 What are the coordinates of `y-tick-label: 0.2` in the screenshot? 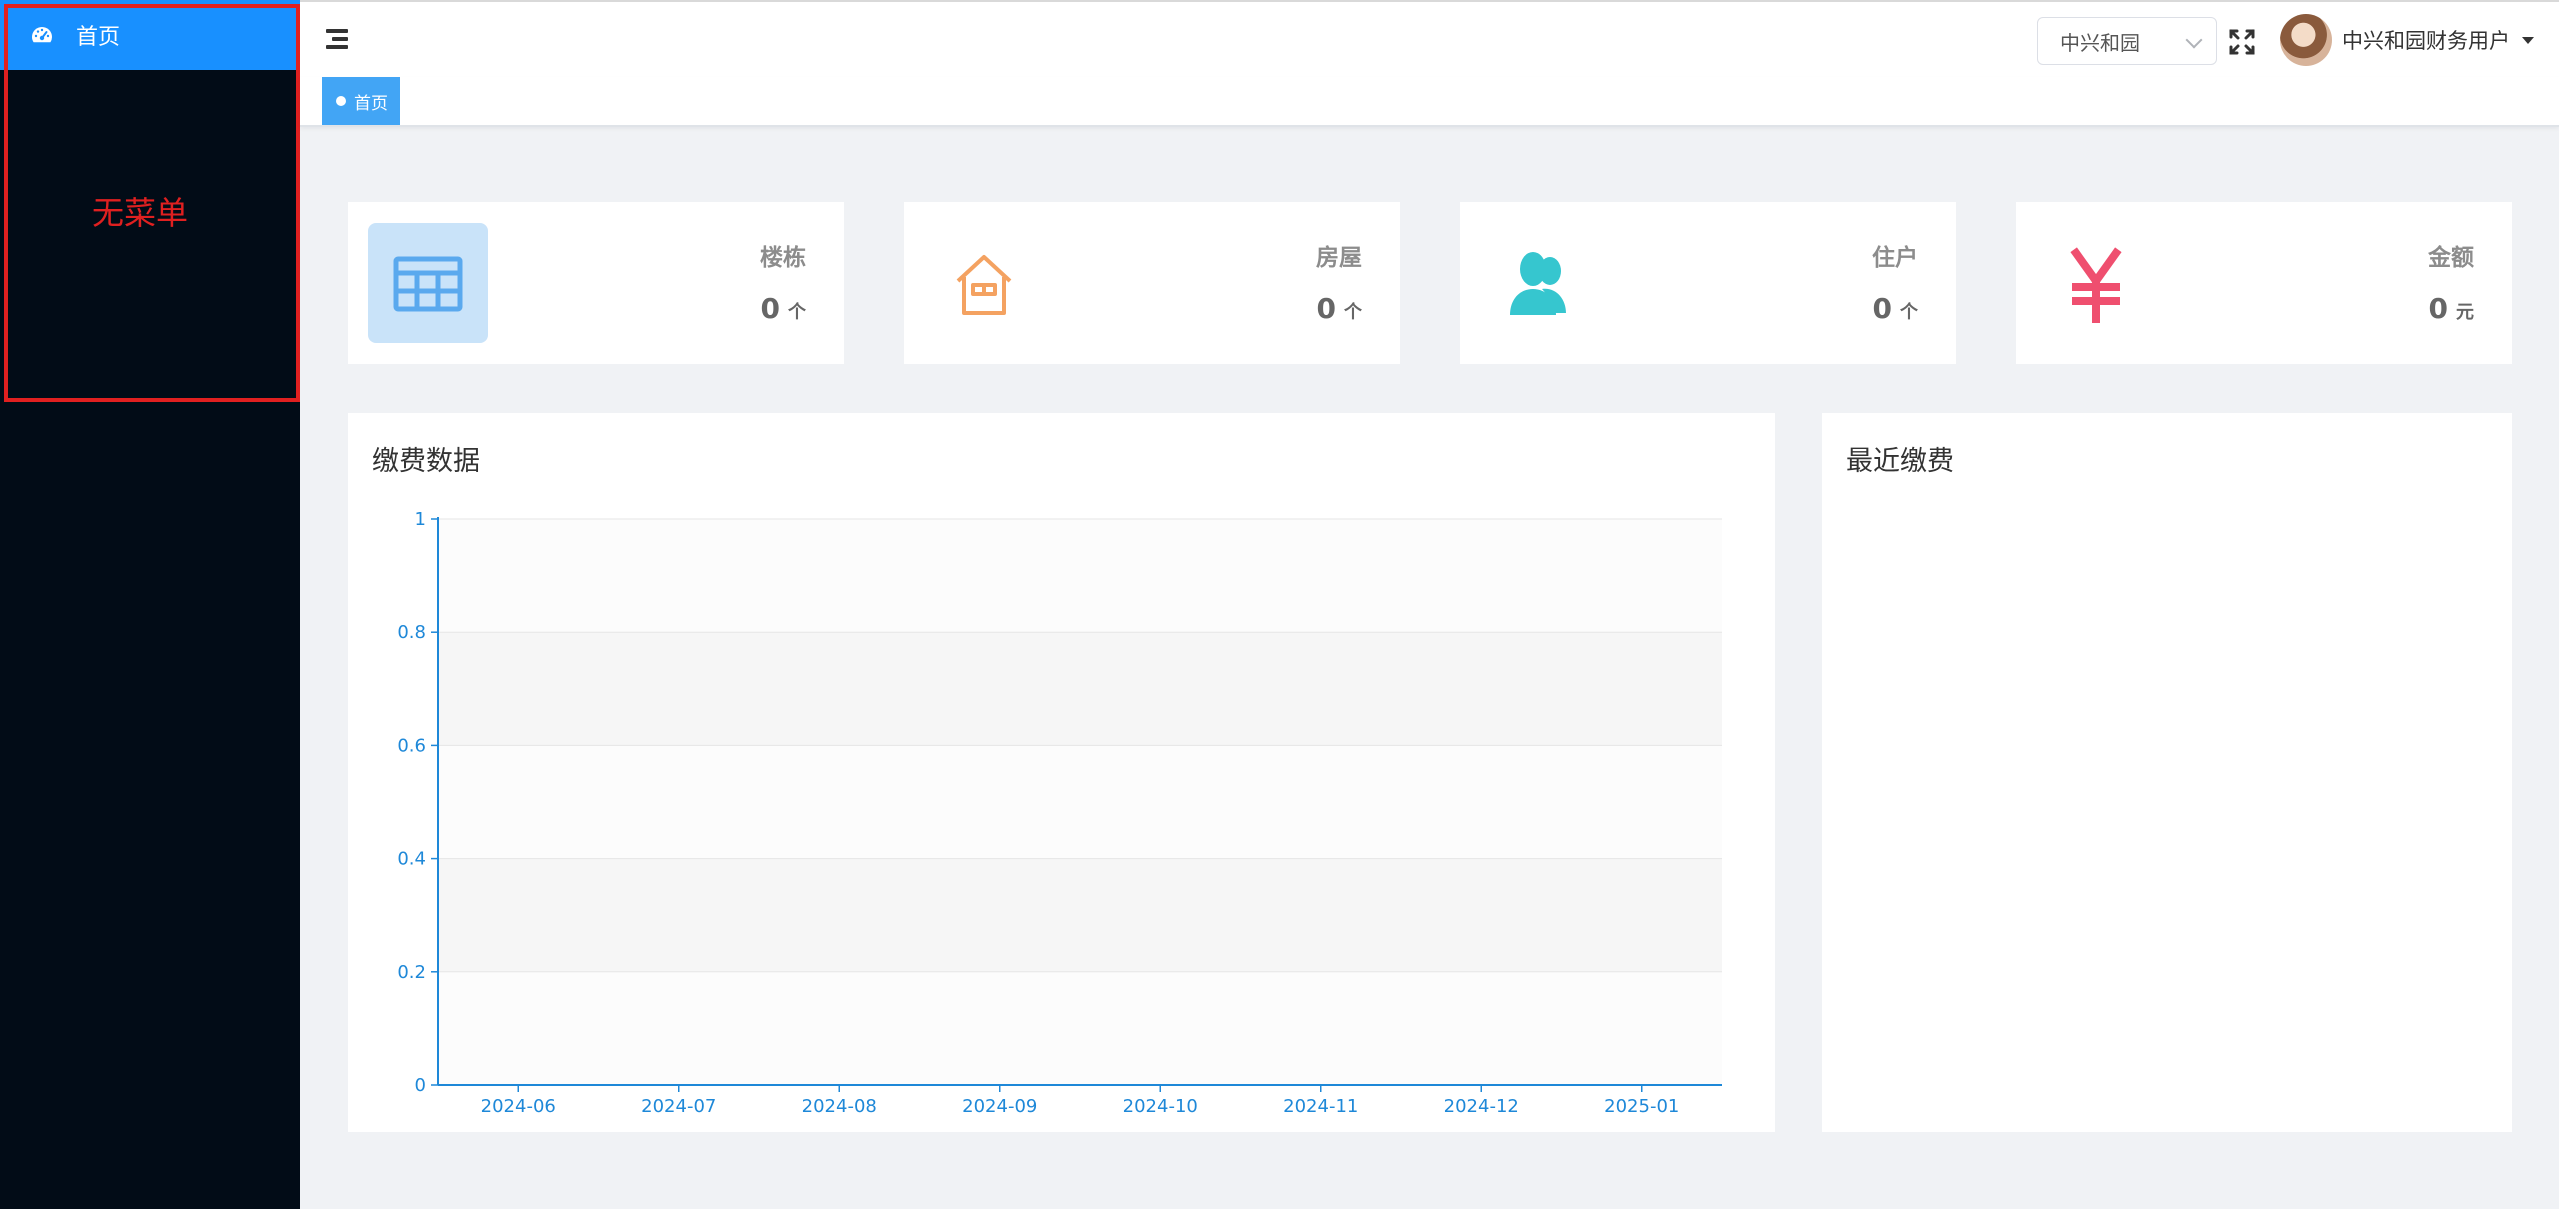 It's located at (411, 972).